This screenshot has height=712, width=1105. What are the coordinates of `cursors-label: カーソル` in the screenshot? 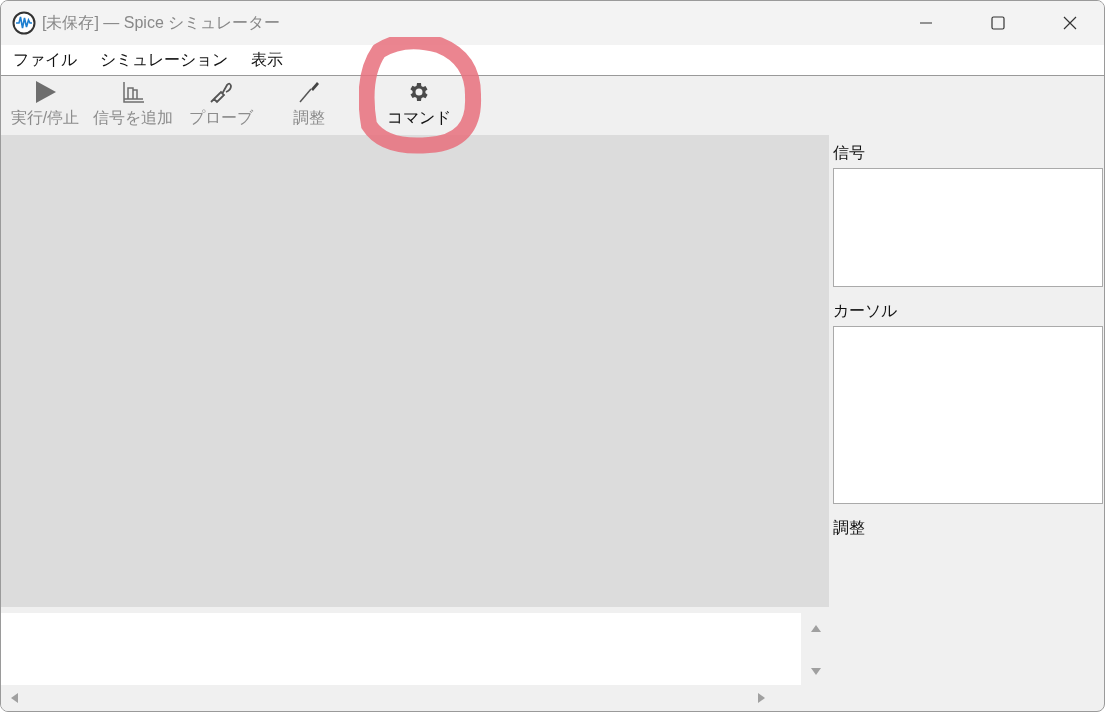 It's located at (865, 311).